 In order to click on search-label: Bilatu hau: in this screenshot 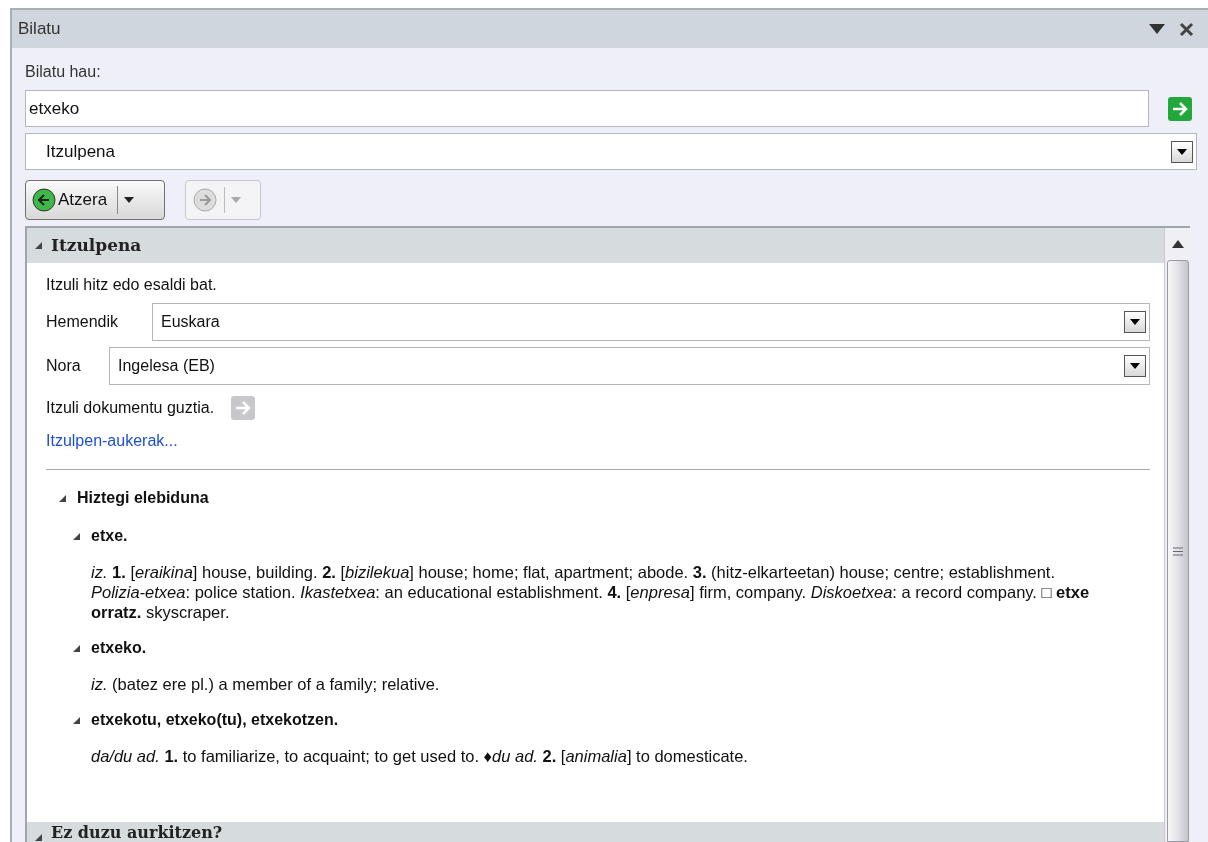, I will do `click(63, 72)`.